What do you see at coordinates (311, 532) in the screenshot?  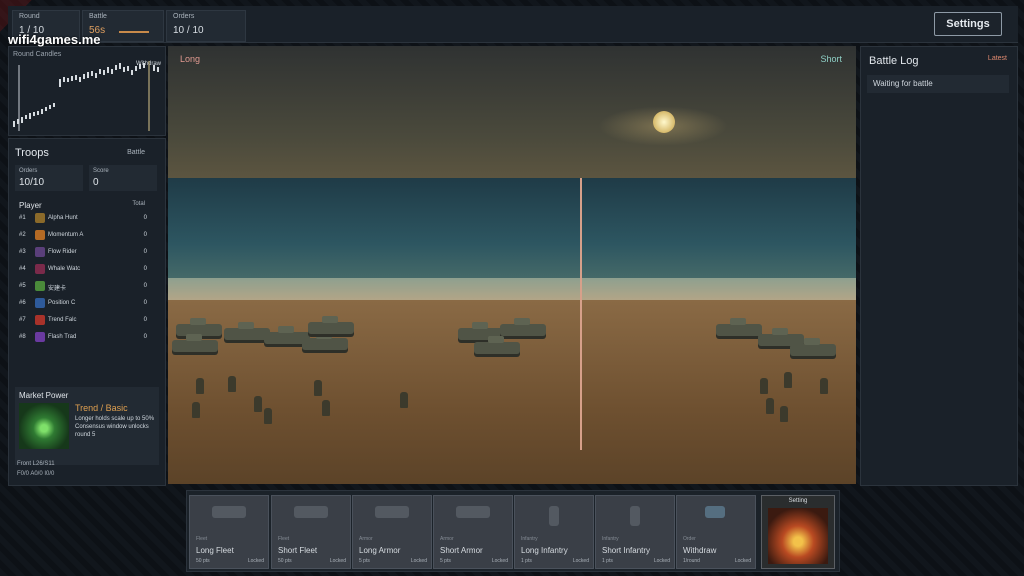 I see `card-short-fleet: Fleet Short Fleet 50 pts Locked` at bounding box center [311, 532].